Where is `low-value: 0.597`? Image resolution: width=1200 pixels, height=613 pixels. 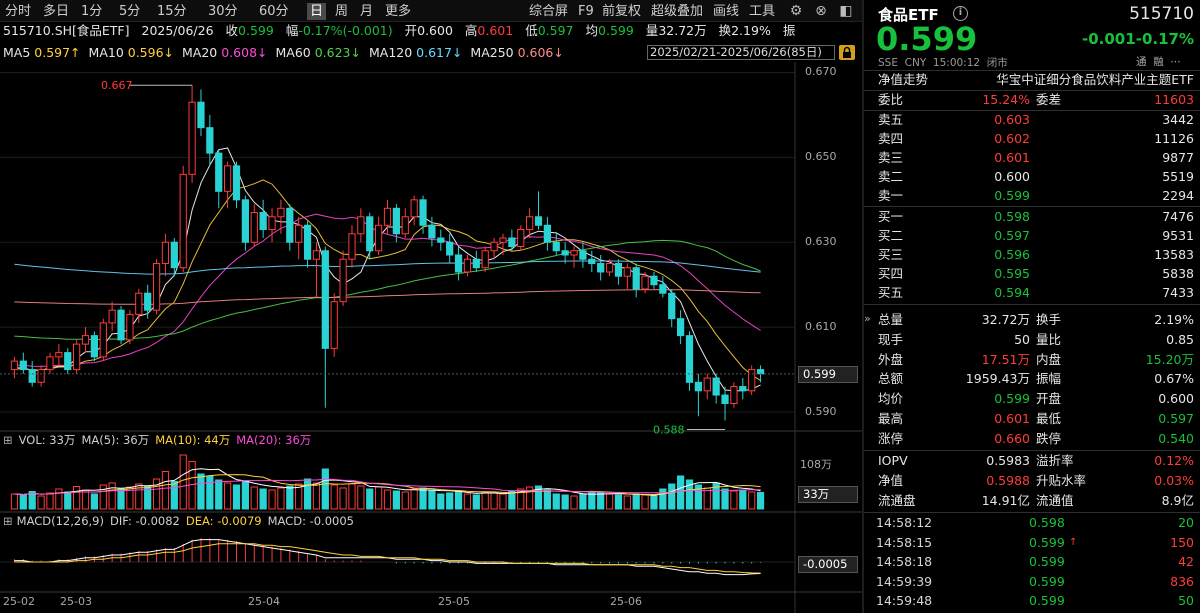 low-value: 0.597 is located at coordinates (555, 30).